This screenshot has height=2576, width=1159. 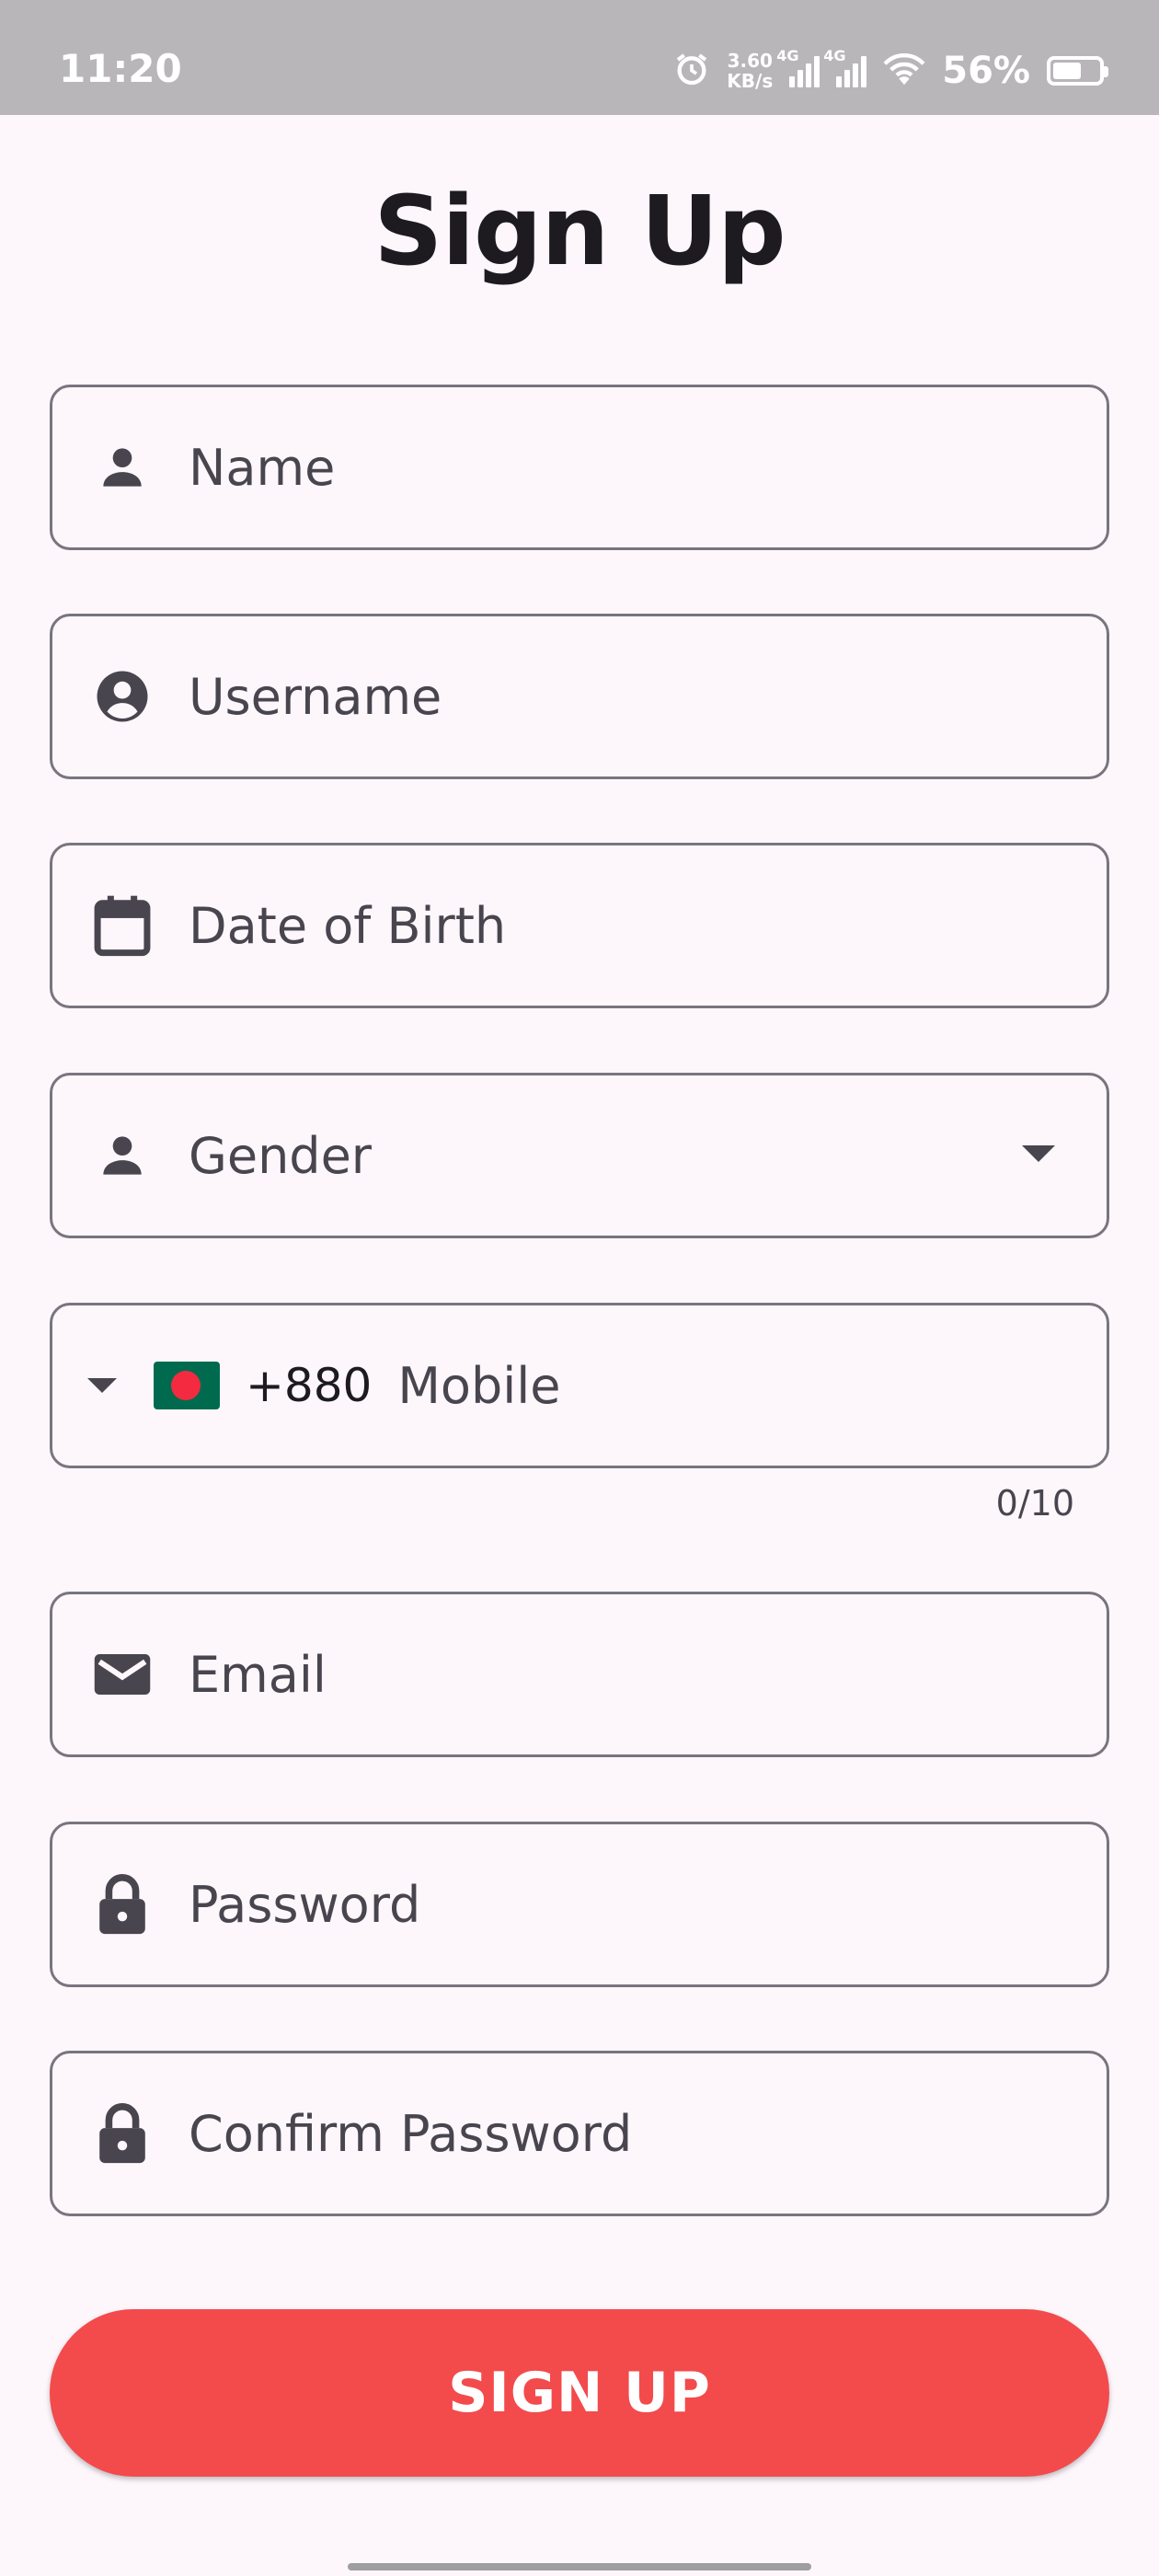 What do you see at coordinates (579, 925) in the screenshot?
I see `date-of-birth-field: Date of Birth` at bounding box center [579, 925].